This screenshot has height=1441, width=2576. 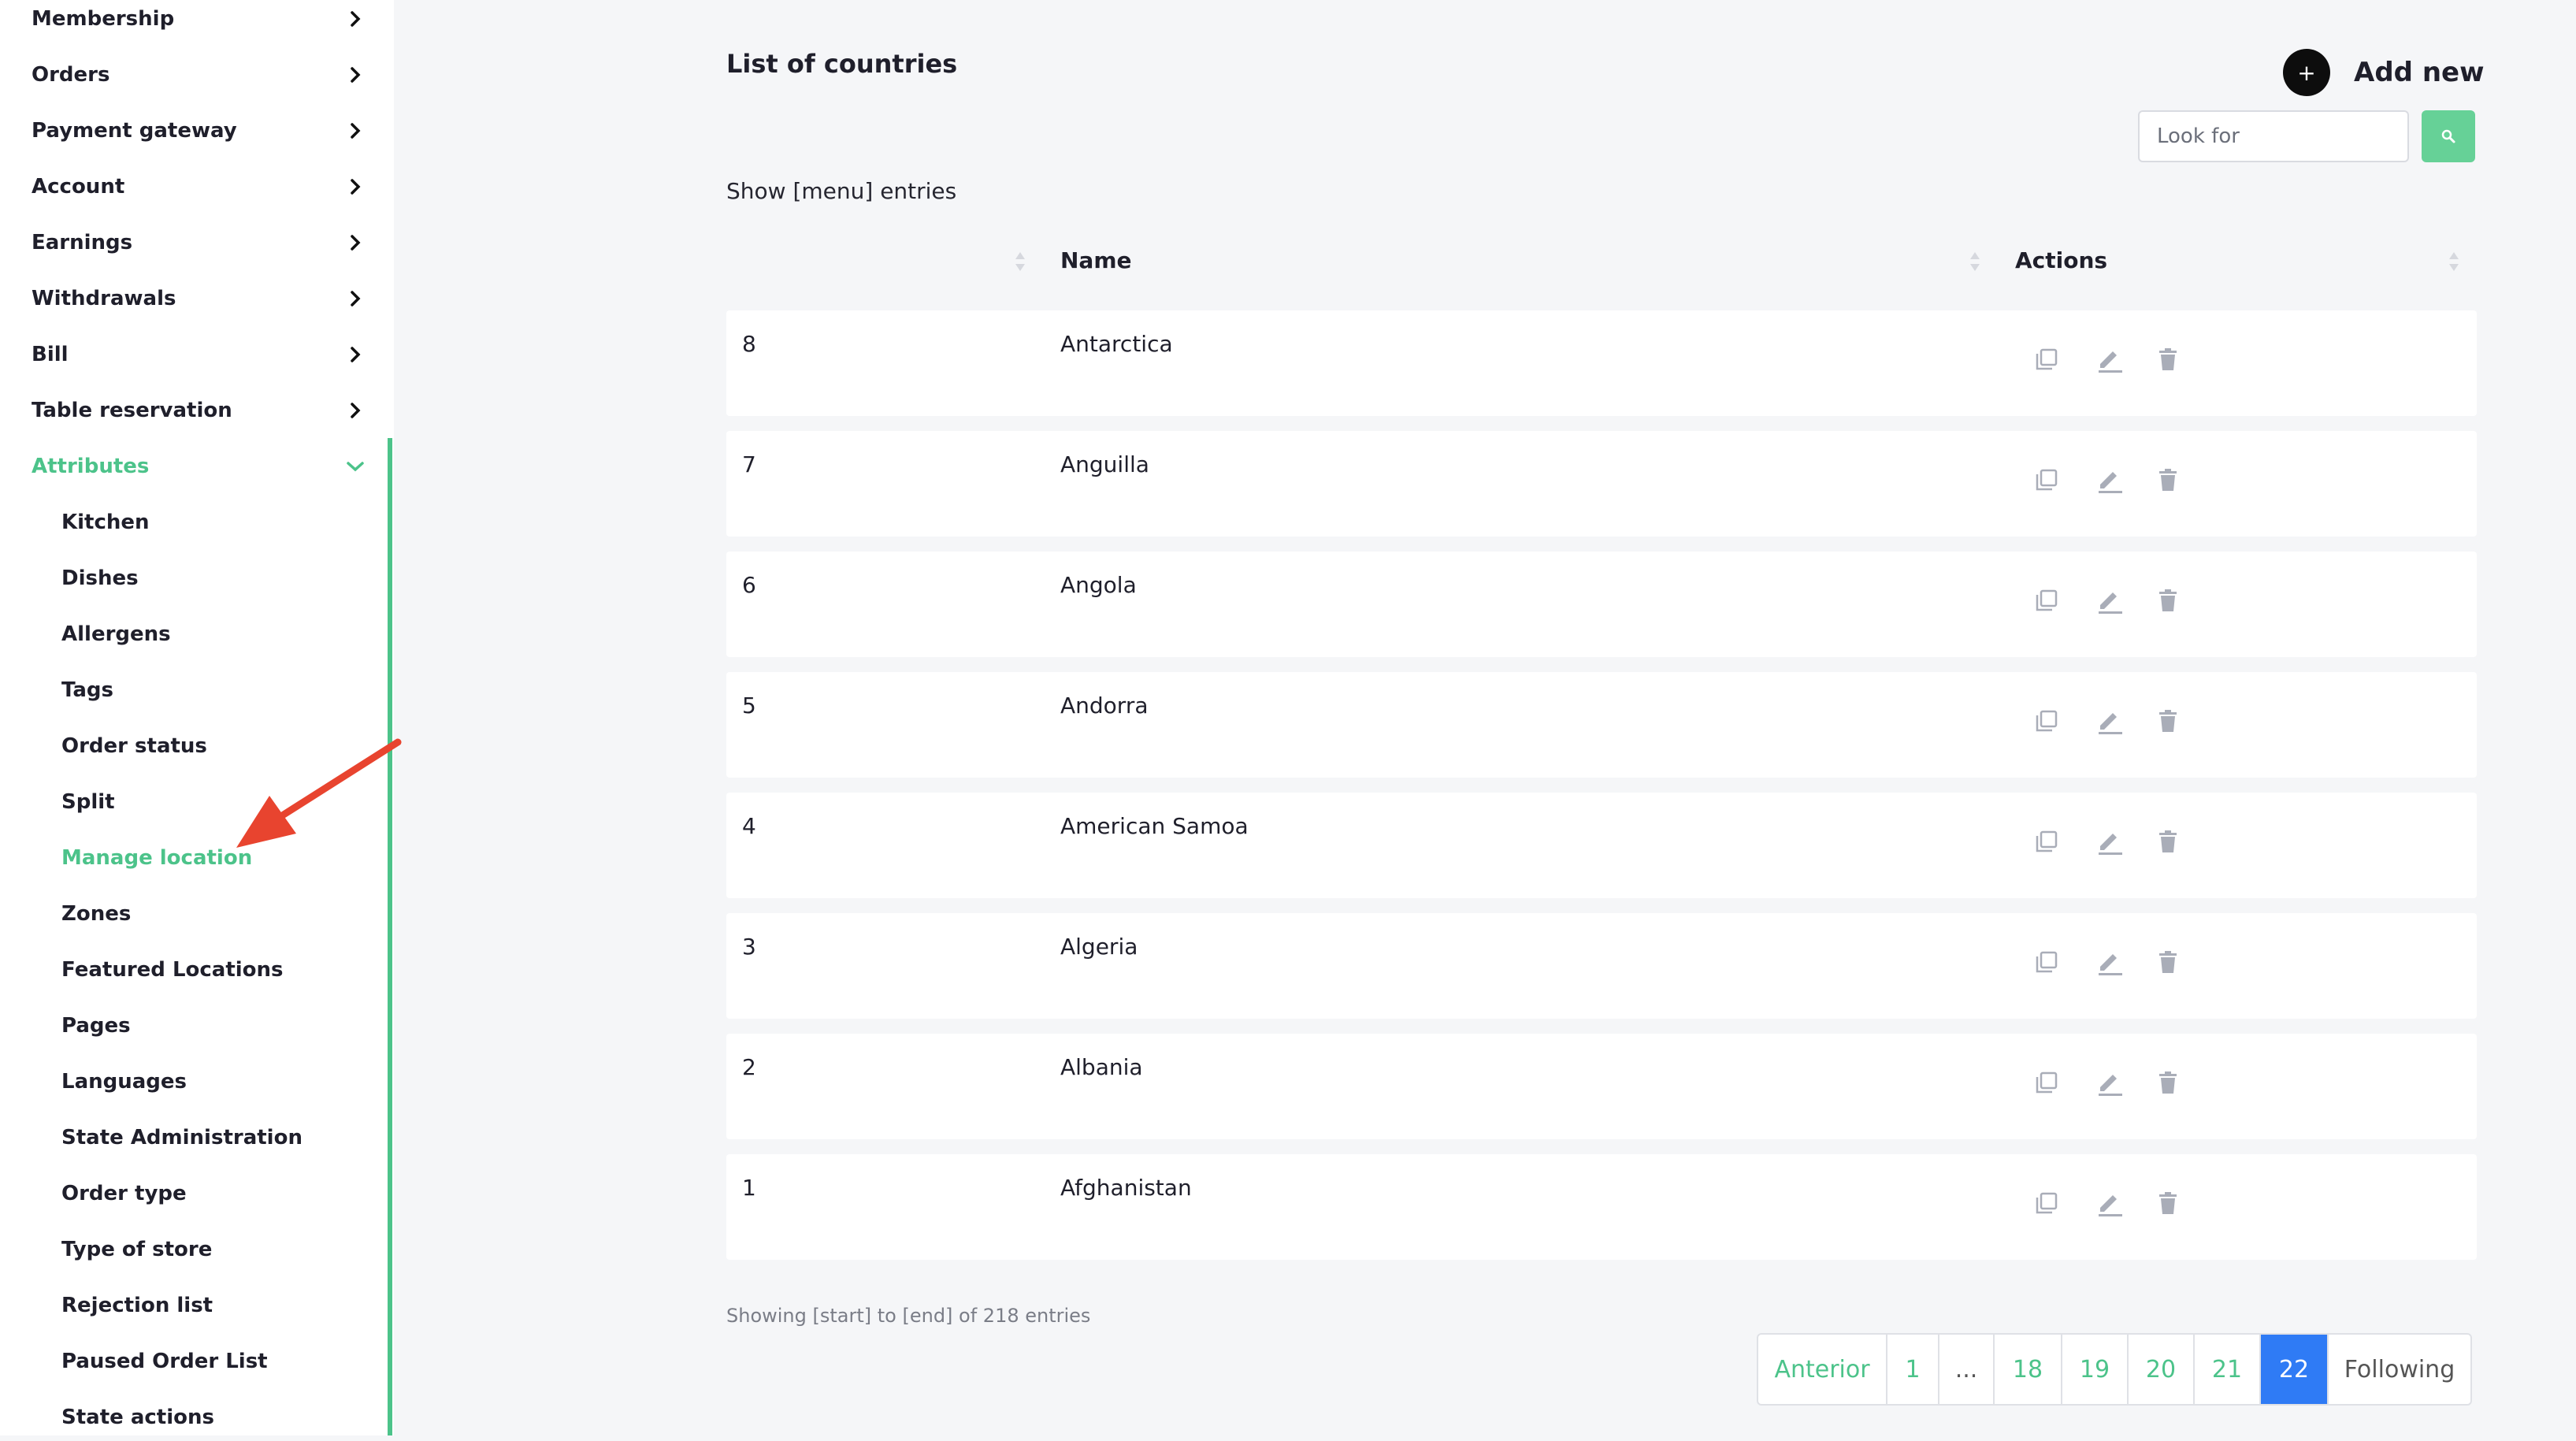 I want to click on row-name: American Samoa, so click(x=1154, y=826).